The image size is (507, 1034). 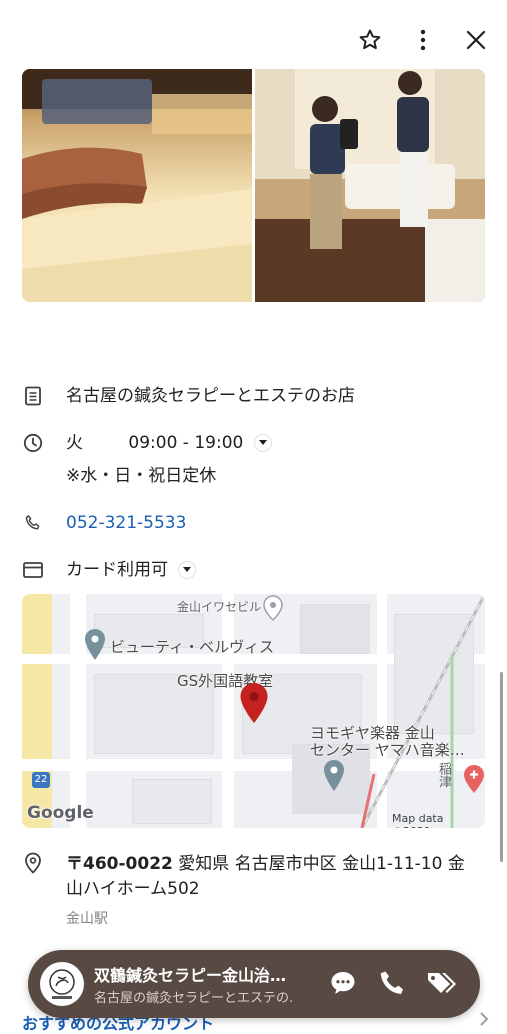 I want to click on chat-bubble-icon, so click(x=343, y=983).